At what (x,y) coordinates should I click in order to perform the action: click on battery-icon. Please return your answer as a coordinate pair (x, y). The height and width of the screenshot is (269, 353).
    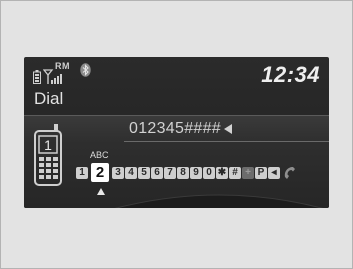
    Looking at the image, I should click on (37, 77).